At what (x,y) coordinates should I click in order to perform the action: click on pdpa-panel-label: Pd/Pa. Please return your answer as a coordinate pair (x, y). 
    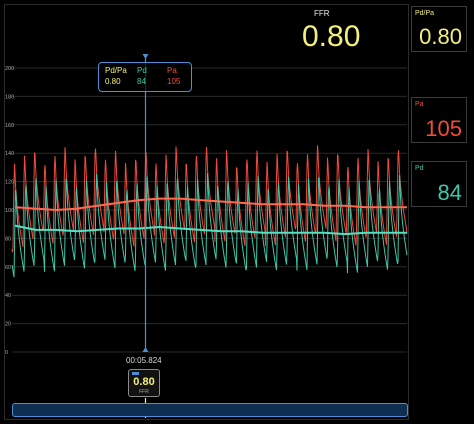
    Looking at the image, I should click on (425, 13).